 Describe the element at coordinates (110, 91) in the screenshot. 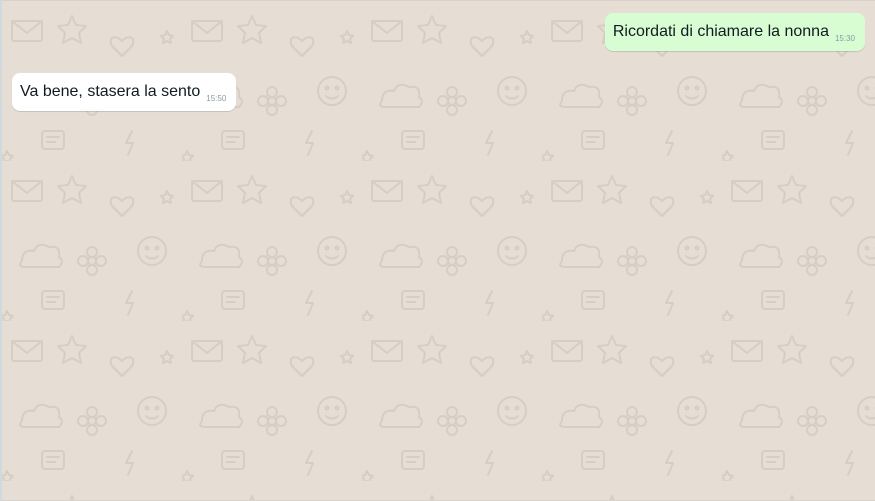

I see `message-text: Va bene, stasera la sento` at that location.